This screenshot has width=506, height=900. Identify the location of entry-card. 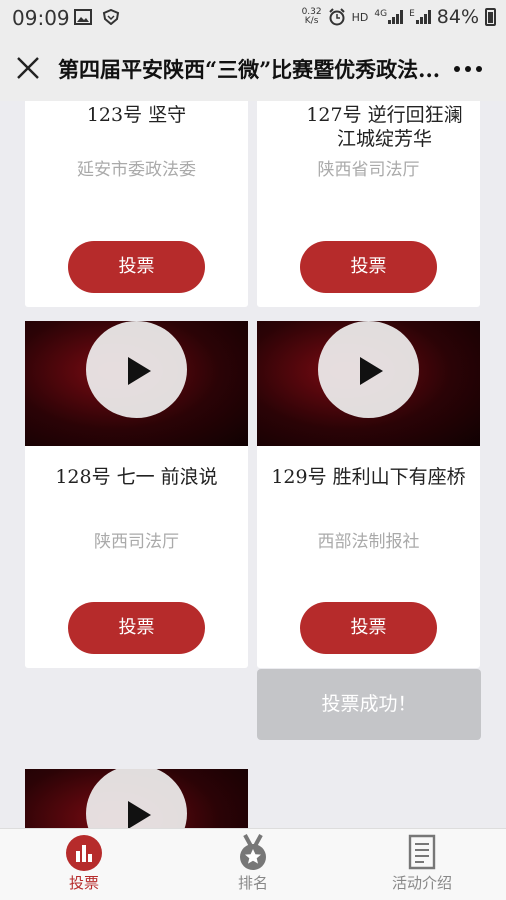
(136, 798).